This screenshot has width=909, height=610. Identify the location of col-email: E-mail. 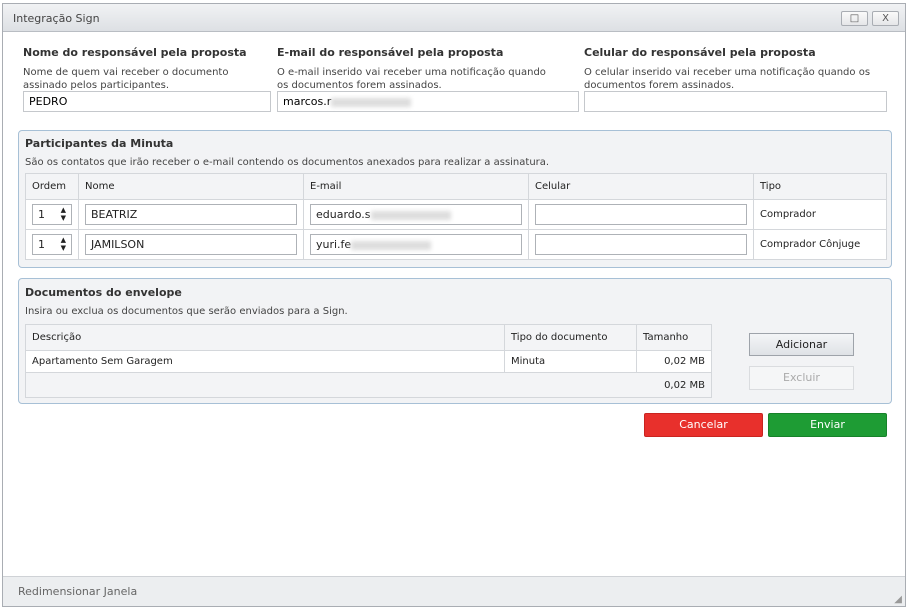
(416, 186).